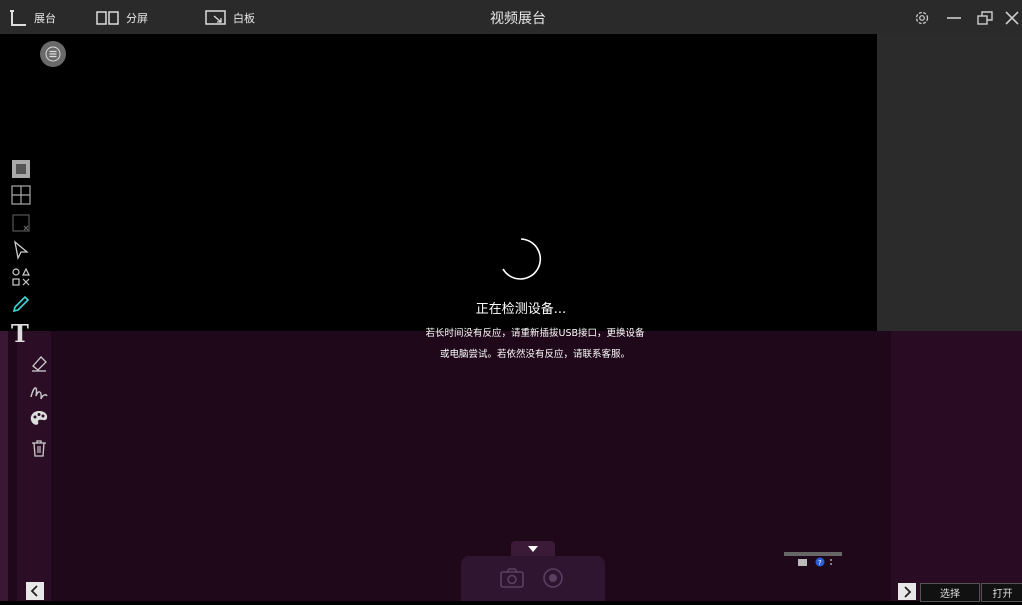 The image size is (1022, 605). I want to click on minimize-button, so click(954, 18).